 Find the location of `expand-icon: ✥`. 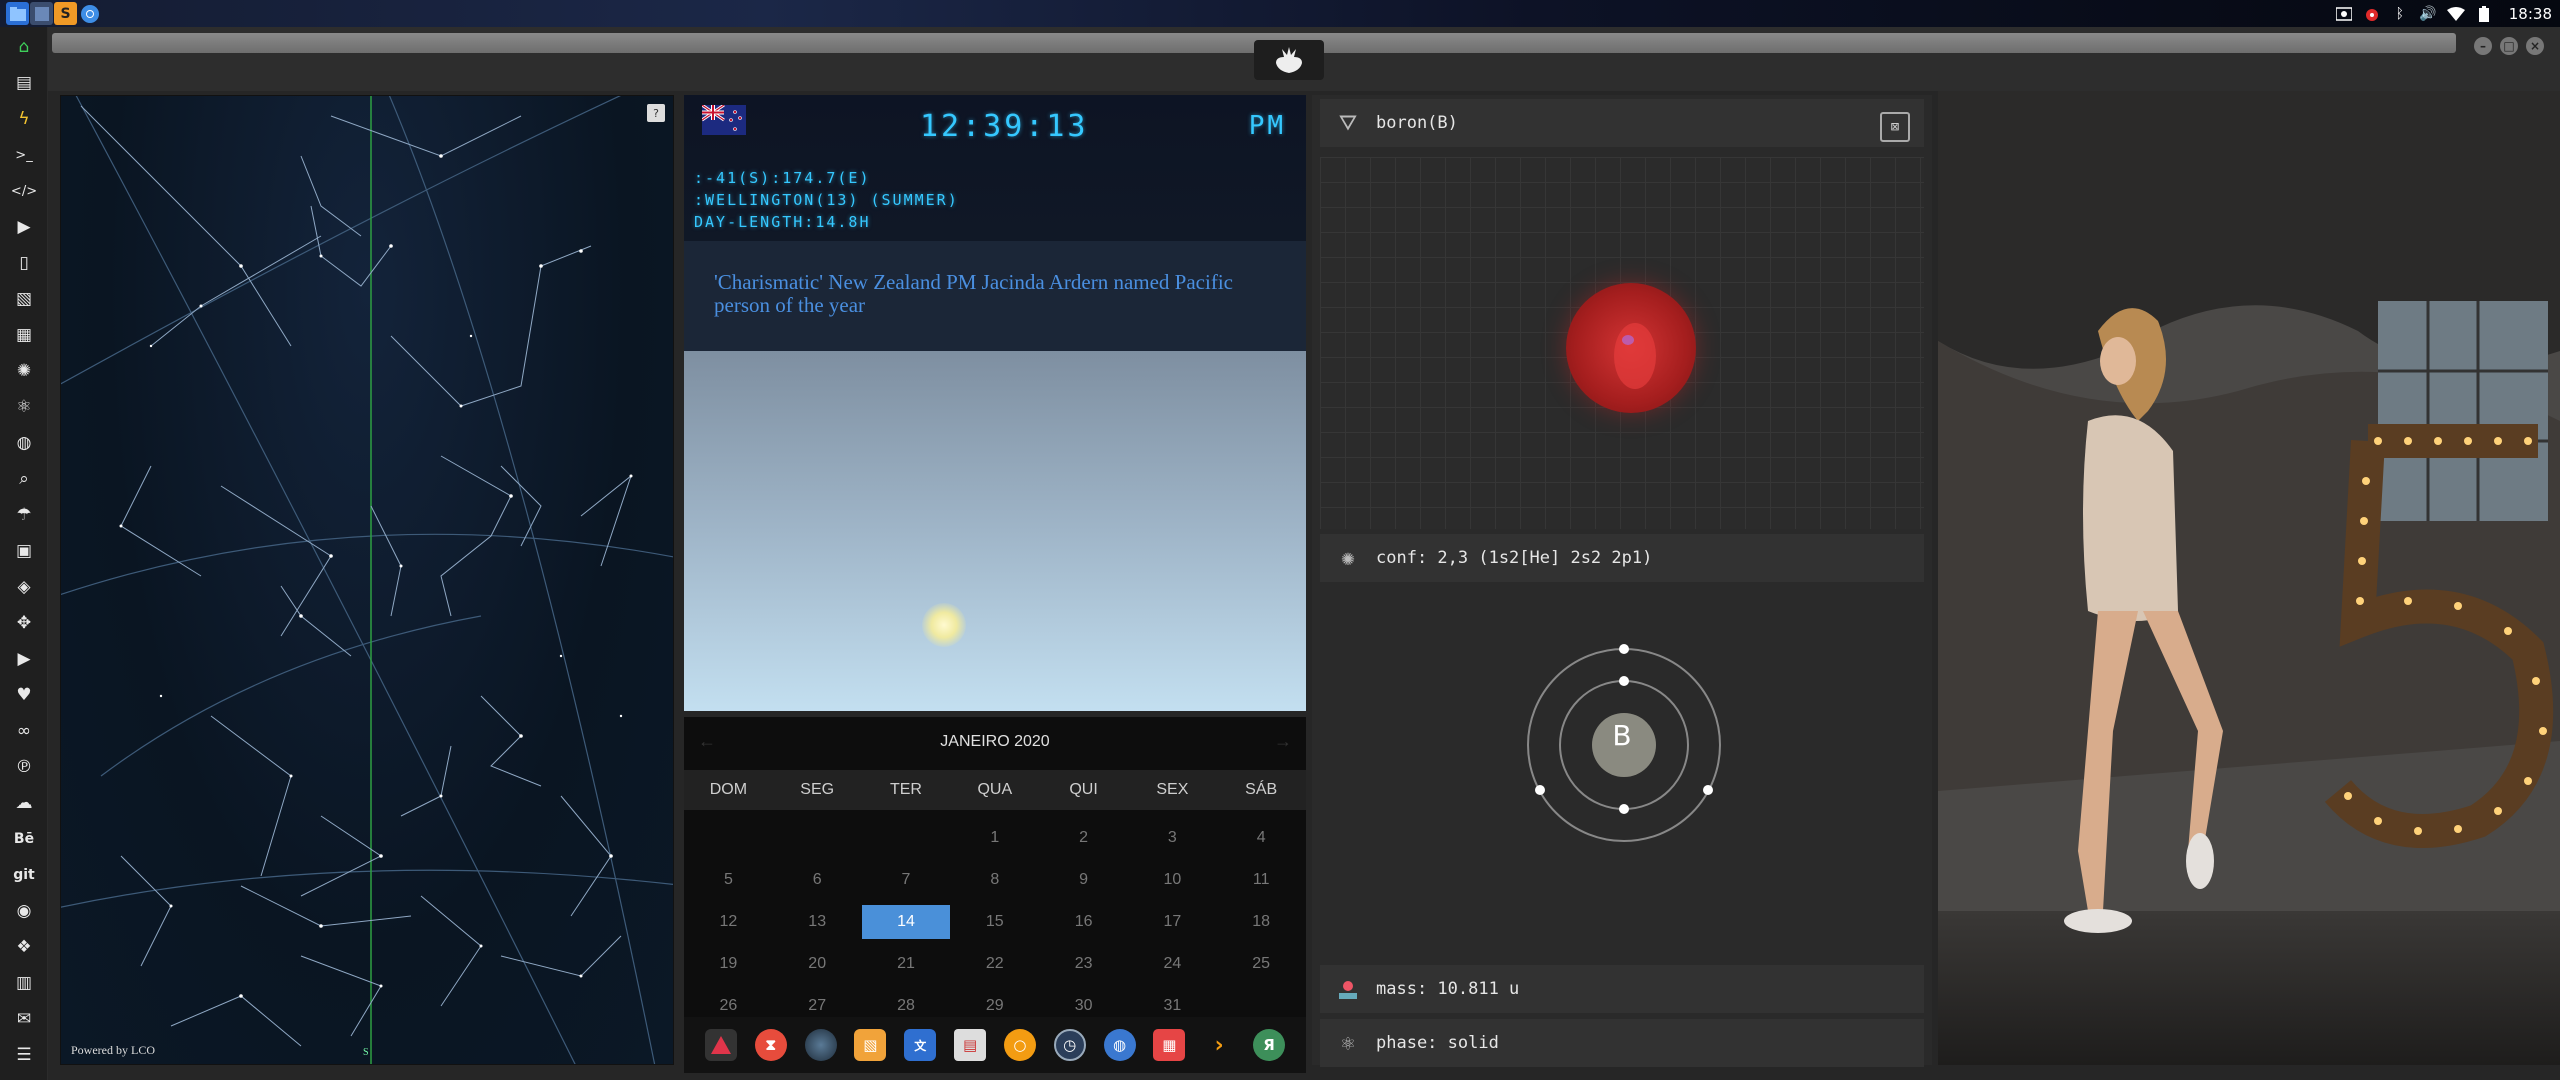

expand-icon: ✥ is located at coordinates (24, 623).